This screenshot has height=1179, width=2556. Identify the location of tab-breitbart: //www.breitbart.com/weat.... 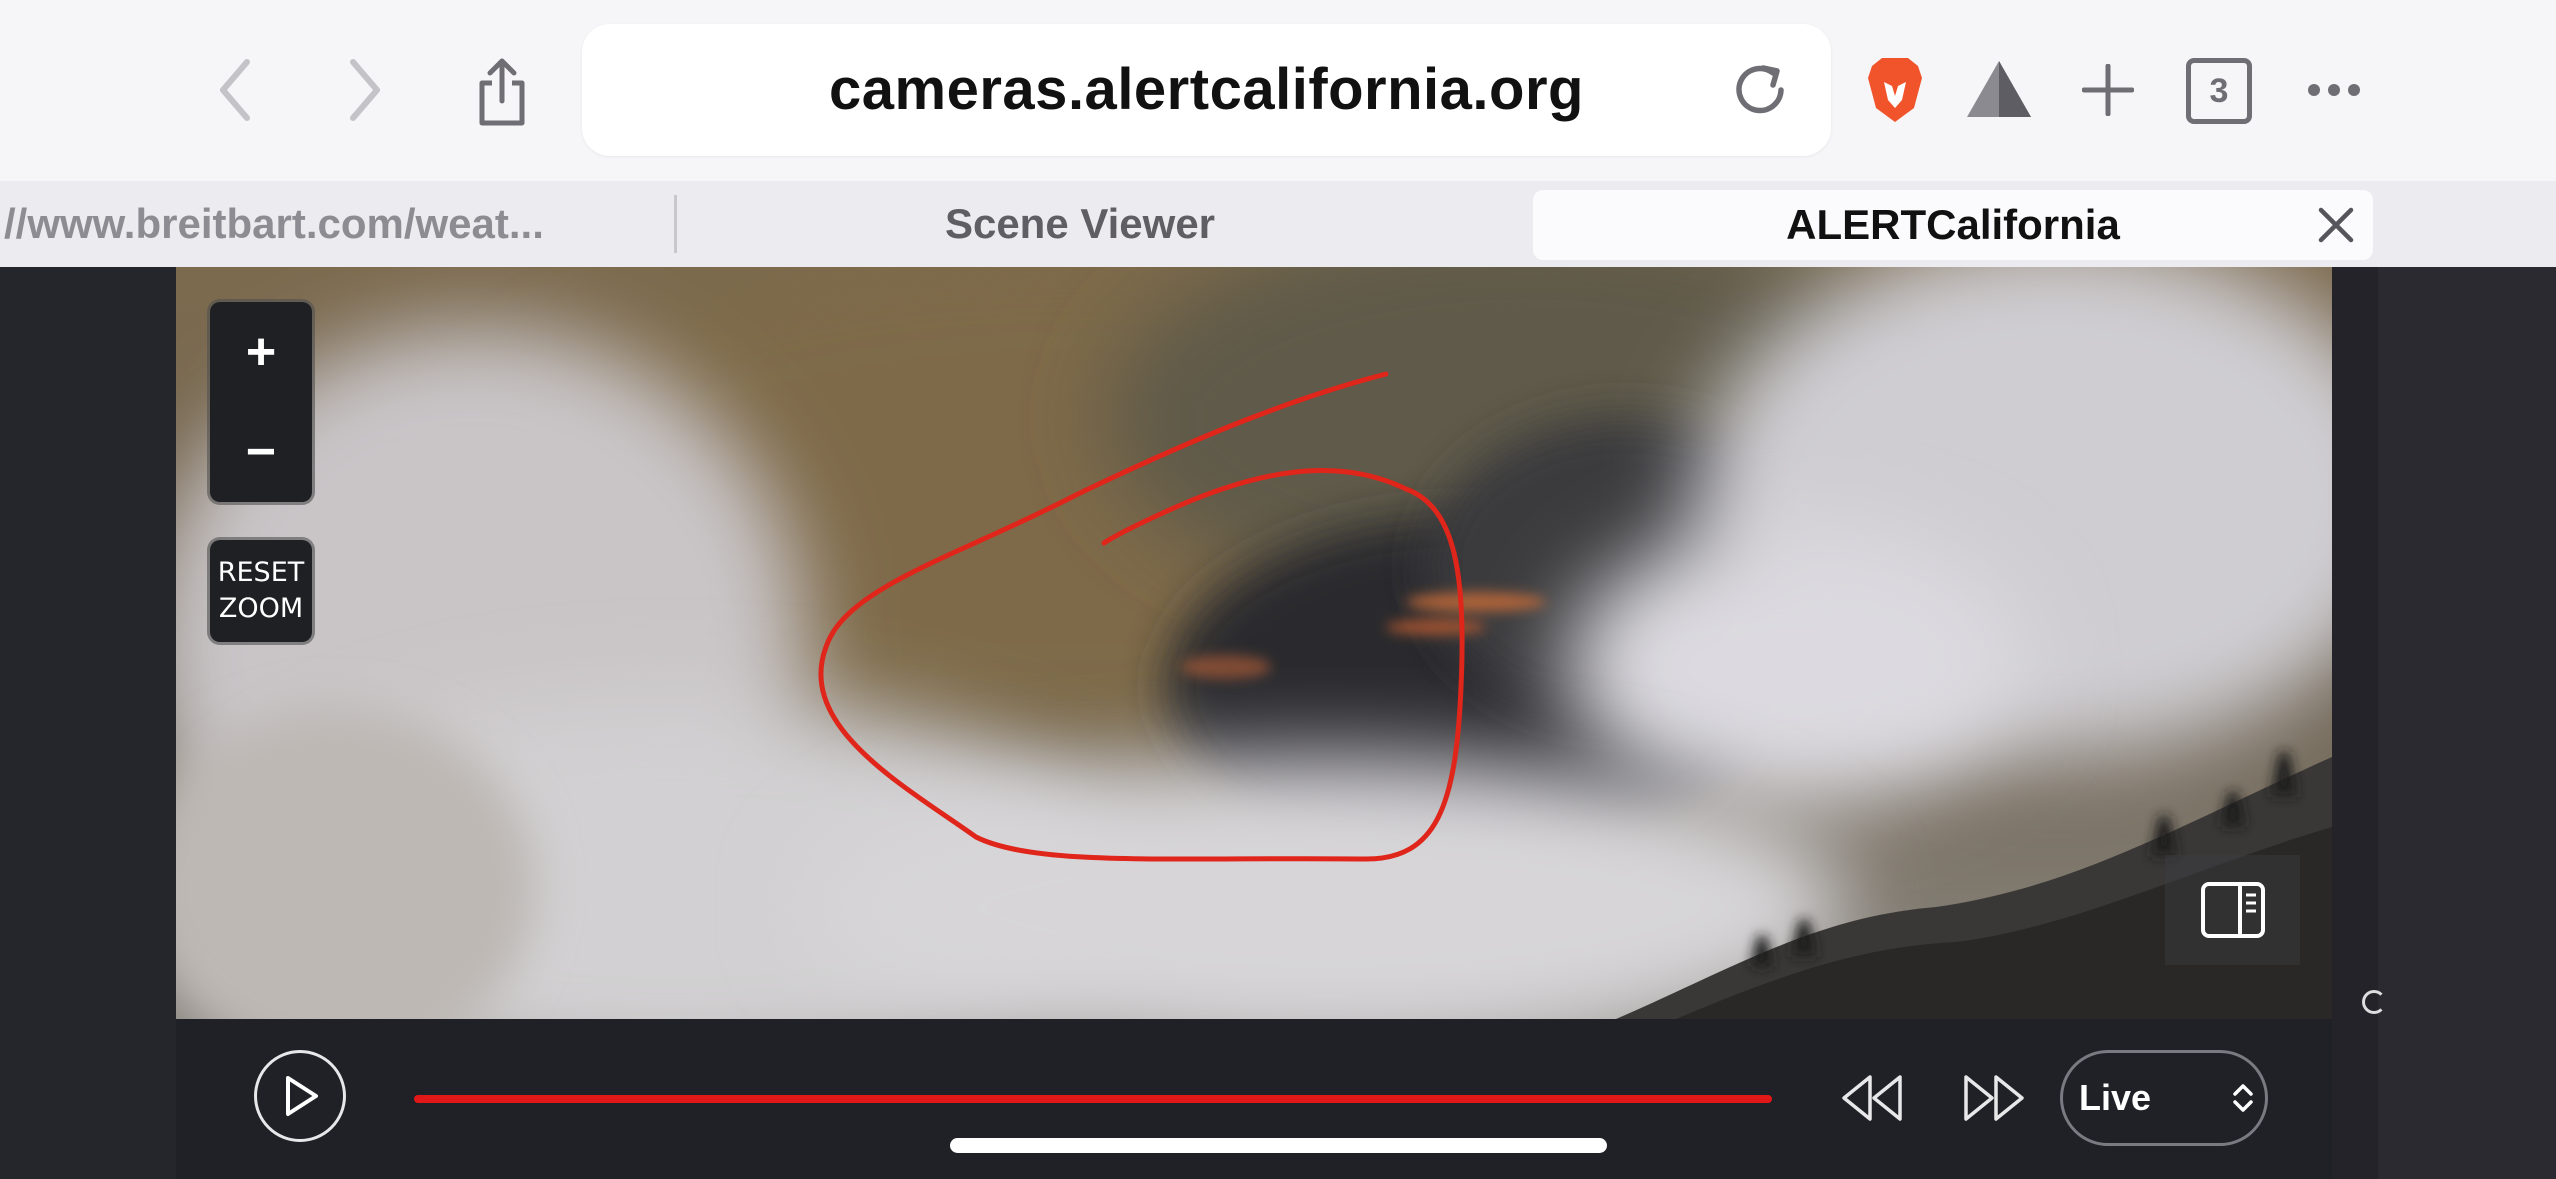
(297, 224).